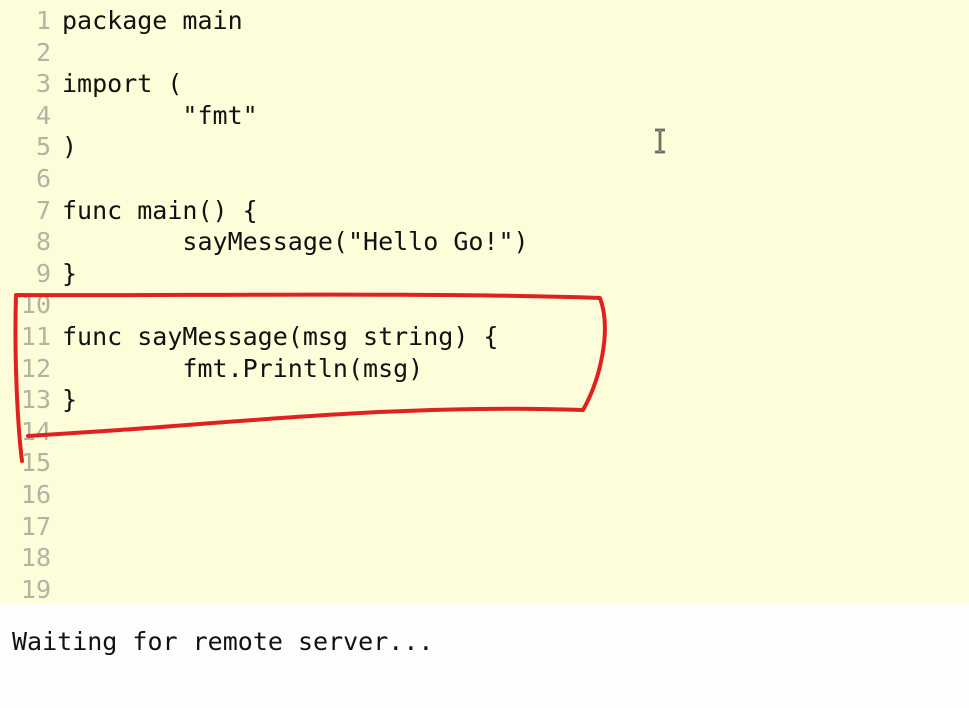 The image size is (969, 708). I want to click on code-line: 5), so click(484, 147).